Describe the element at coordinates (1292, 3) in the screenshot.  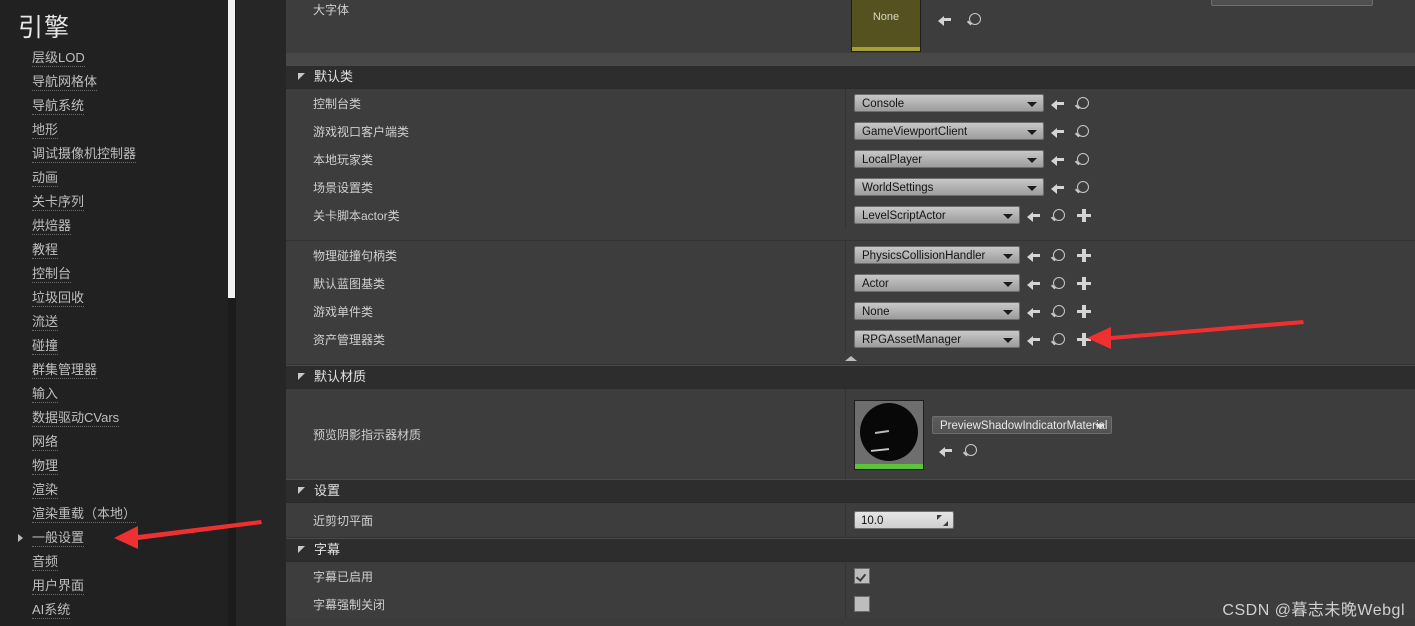
I see `font-asset-combo-box` at that location.